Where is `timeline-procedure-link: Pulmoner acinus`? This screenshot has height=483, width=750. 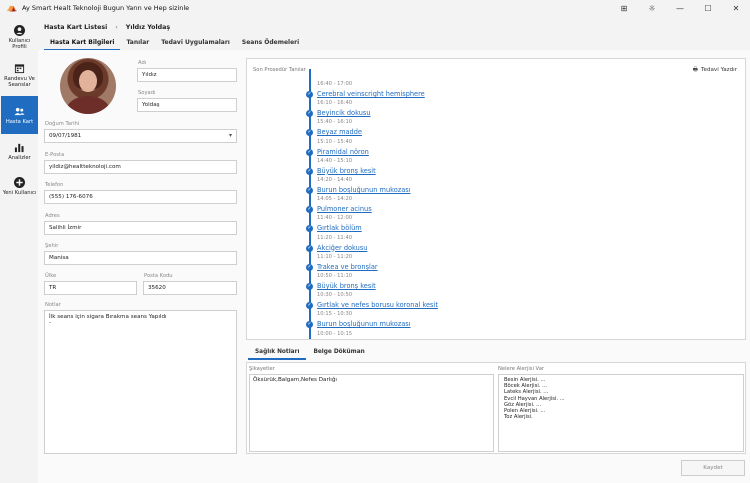
timeline-procedure-link: Pulmoner acinus is located at coordinates (344, 209).